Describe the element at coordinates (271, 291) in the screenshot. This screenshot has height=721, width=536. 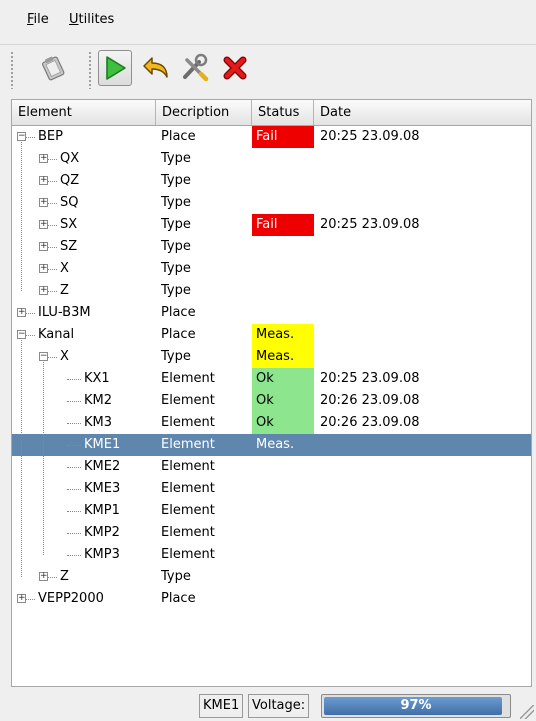
I see `tree-row-z-7: + Z Type` at that location.